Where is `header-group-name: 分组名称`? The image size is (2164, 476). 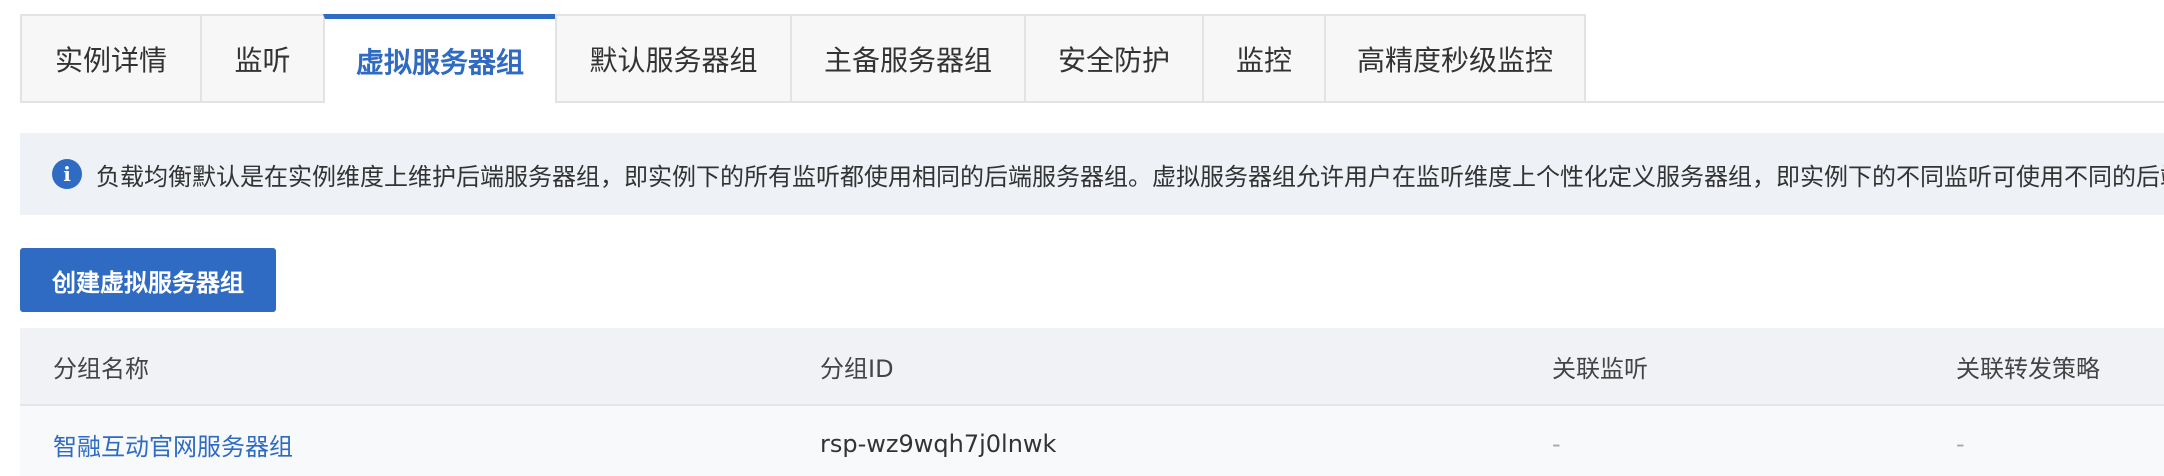
header-group-name: 分组名称 is located at coordinates (101, 368).